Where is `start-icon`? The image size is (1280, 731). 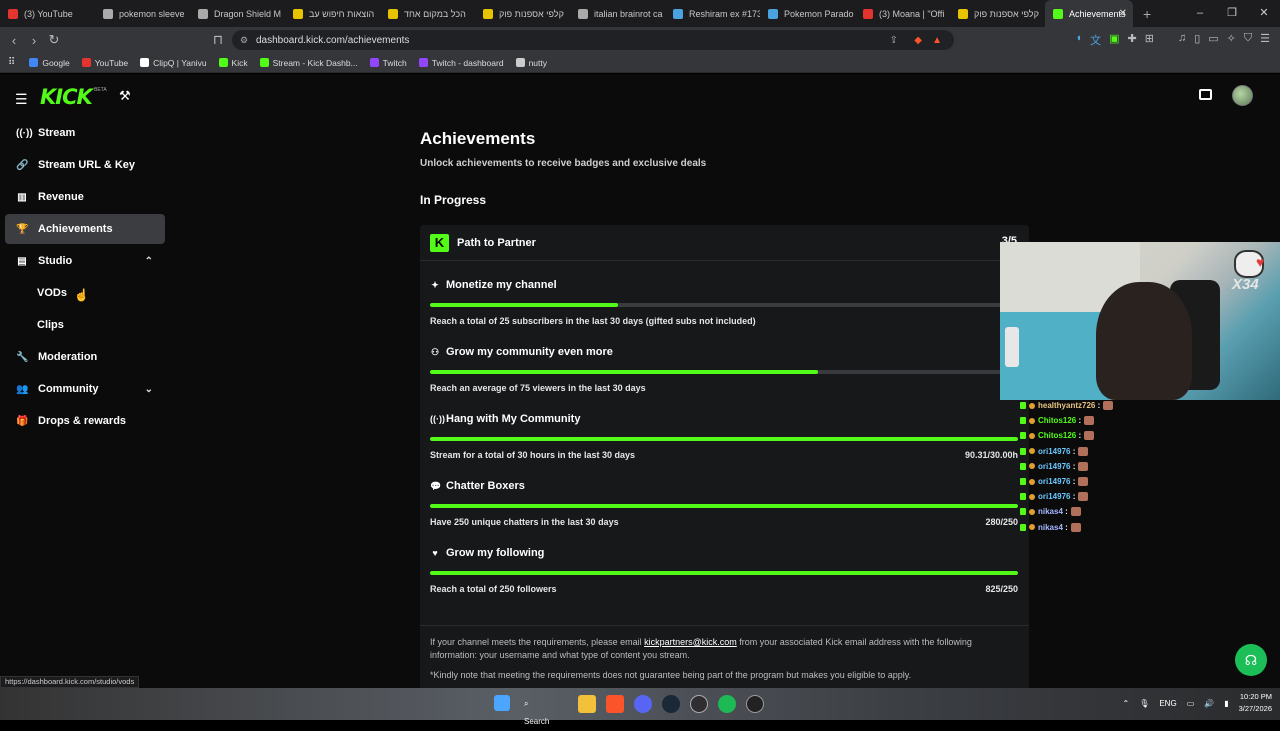 start-icon is located at coordinates (502, 703).